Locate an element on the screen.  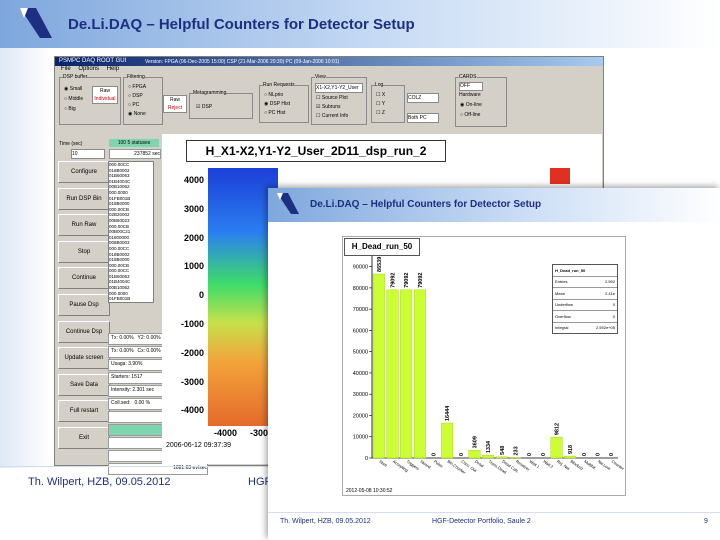
checkbox-source-plot: ☐ Source Plot is located at coordinates (332, 98).